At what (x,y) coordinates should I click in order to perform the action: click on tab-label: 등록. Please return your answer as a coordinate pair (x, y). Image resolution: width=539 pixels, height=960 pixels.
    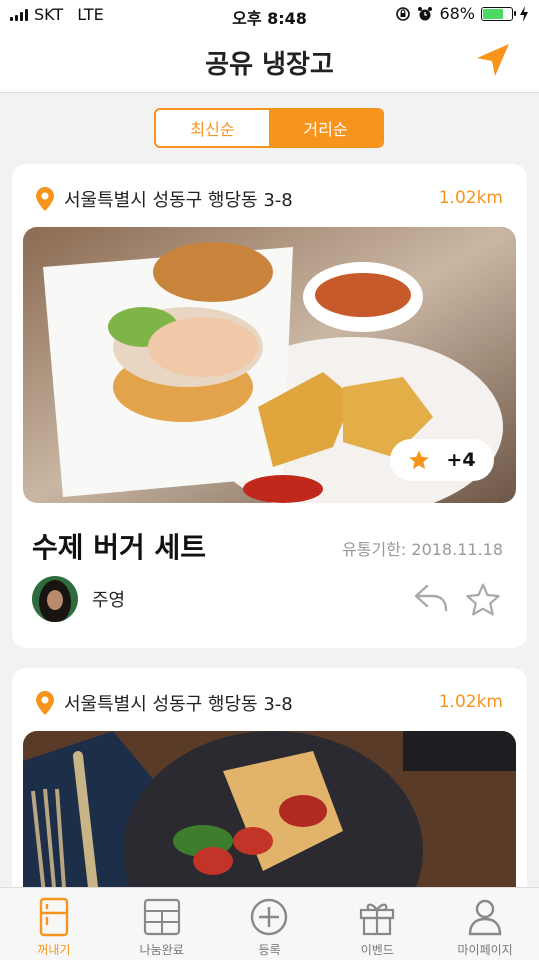
    Looking at the image, I should click on (269, 950).